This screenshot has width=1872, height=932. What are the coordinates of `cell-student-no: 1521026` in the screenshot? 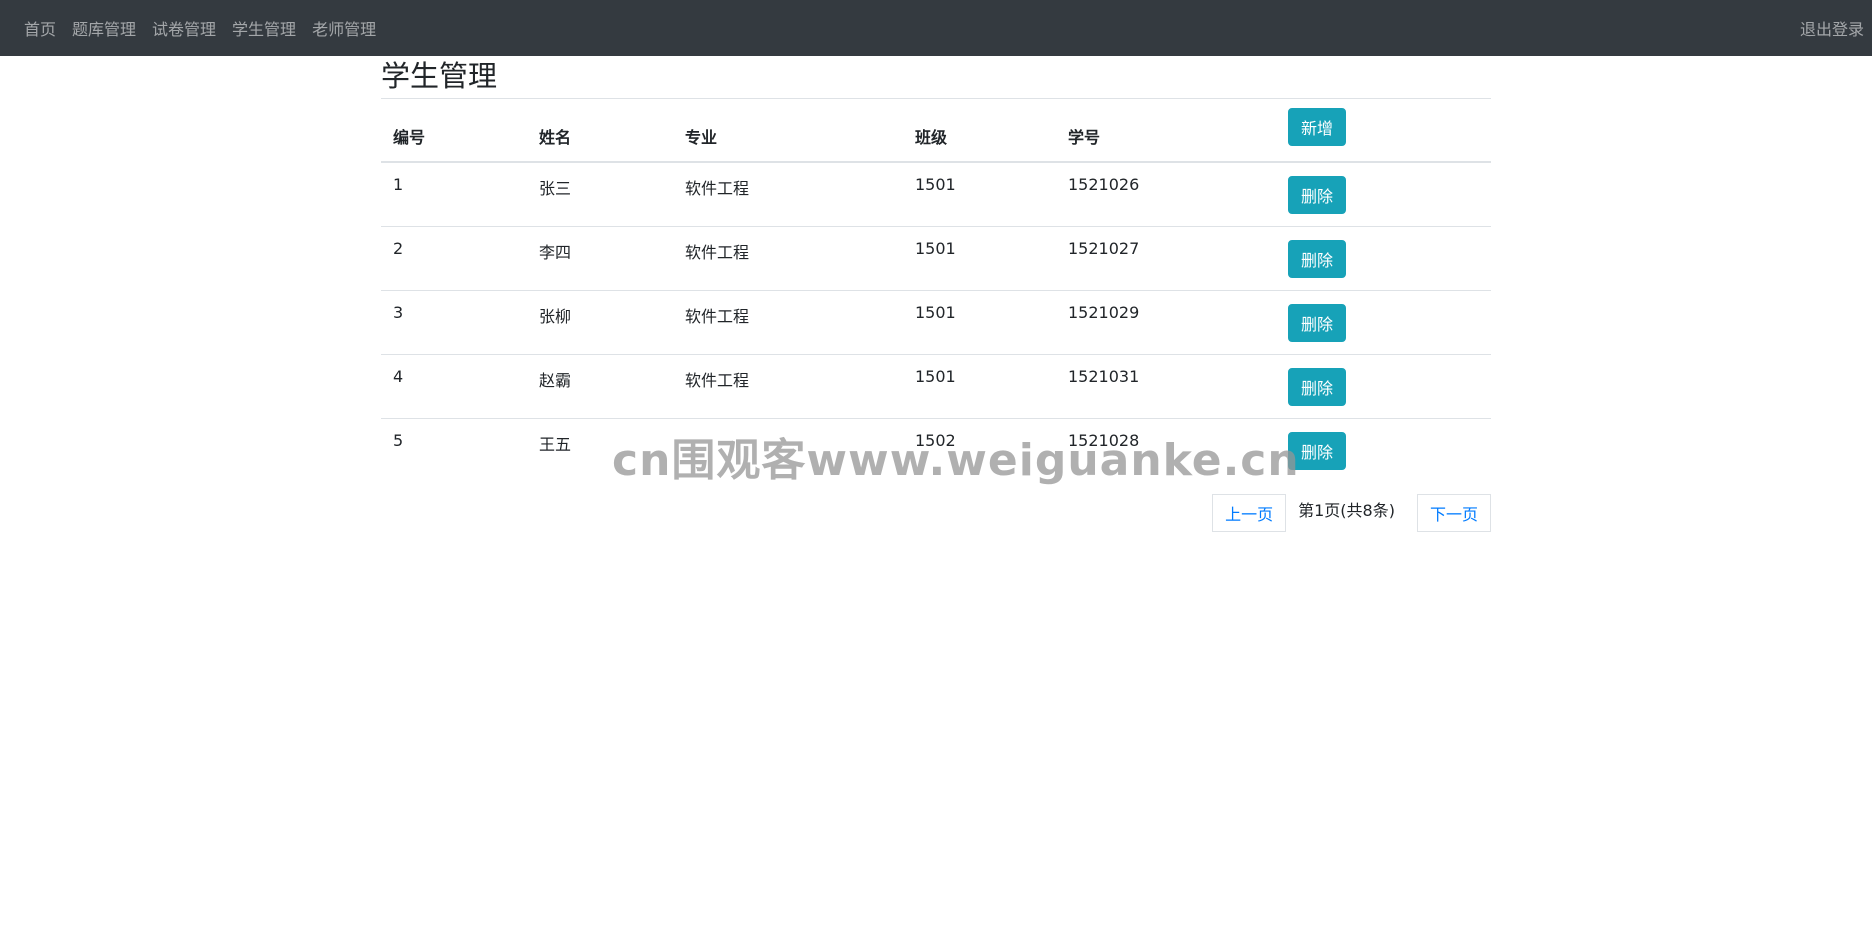 It's located at (1166, 194).